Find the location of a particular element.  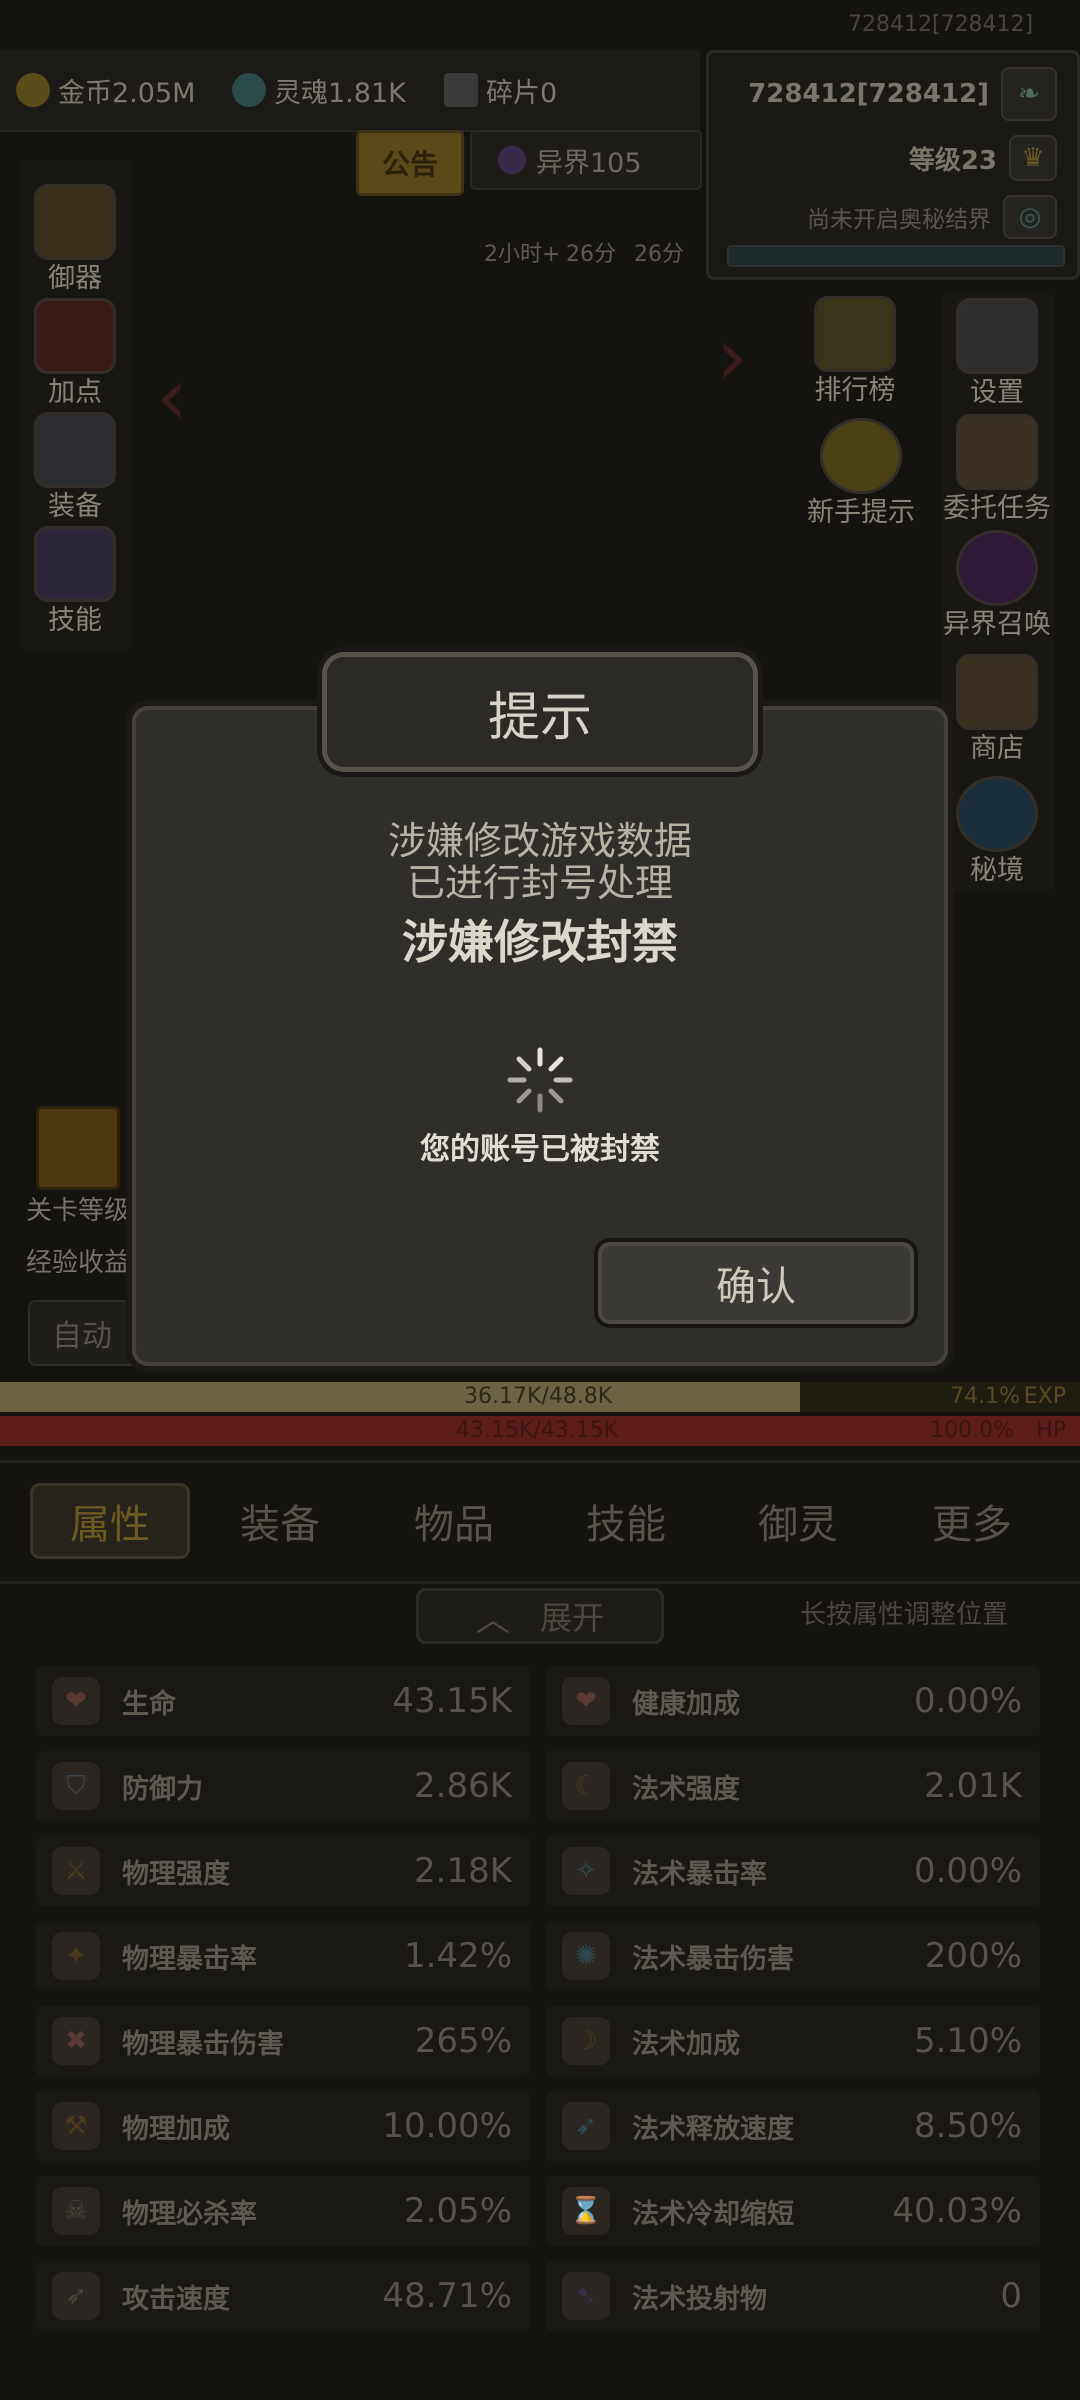

tab-equipment: 装备 is located at coordinates (280, 1521).